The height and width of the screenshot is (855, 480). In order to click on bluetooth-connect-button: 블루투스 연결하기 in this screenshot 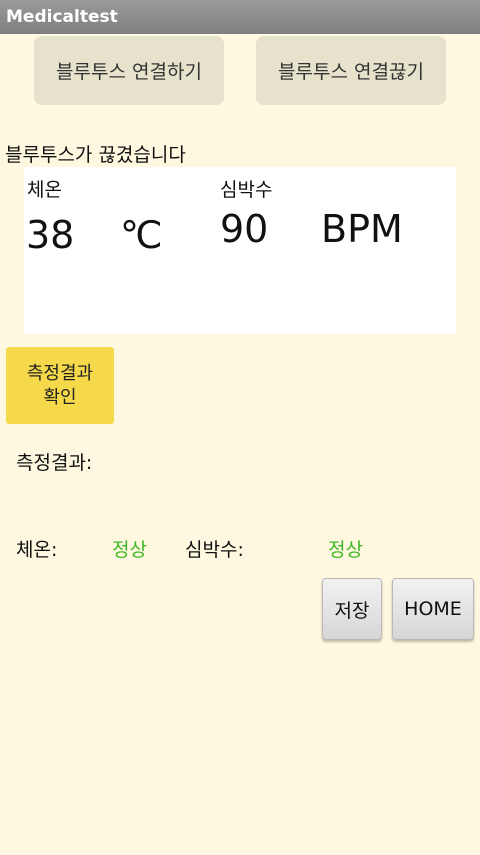, I will do `click(129, 70)`.